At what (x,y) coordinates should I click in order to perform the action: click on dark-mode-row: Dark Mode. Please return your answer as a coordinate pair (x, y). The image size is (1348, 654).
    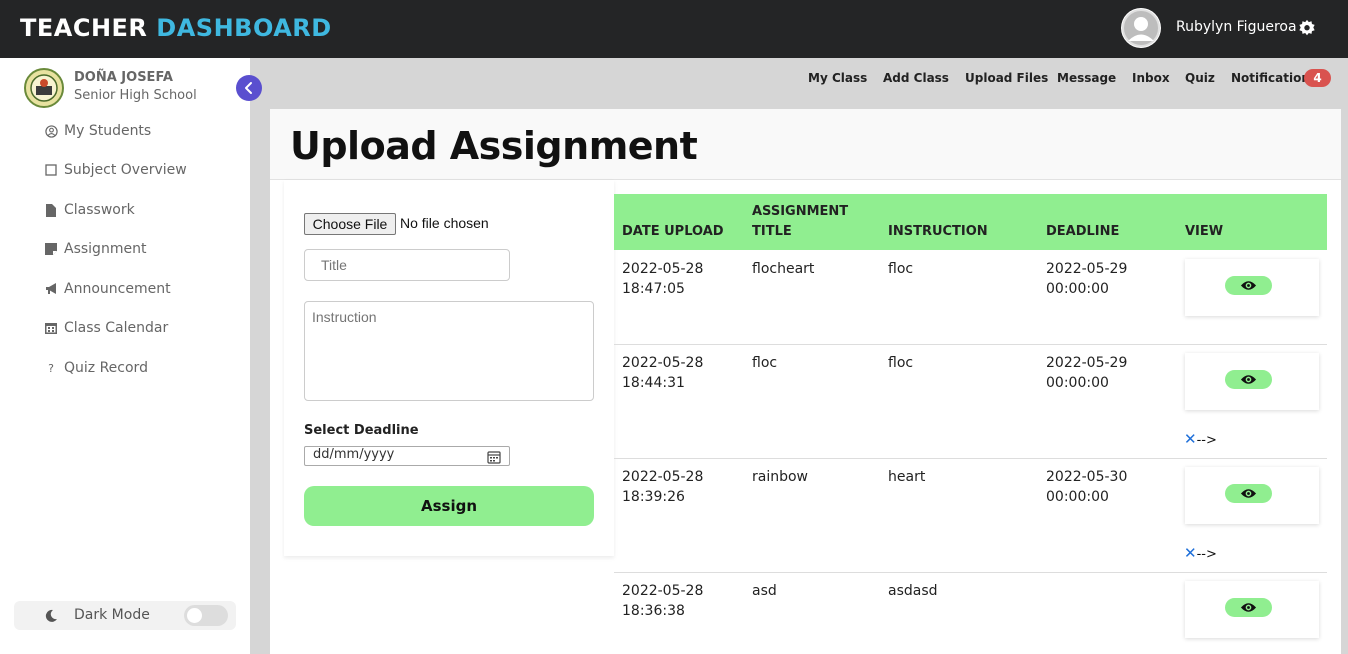
    Looking at the image, I should click on (125, 615).